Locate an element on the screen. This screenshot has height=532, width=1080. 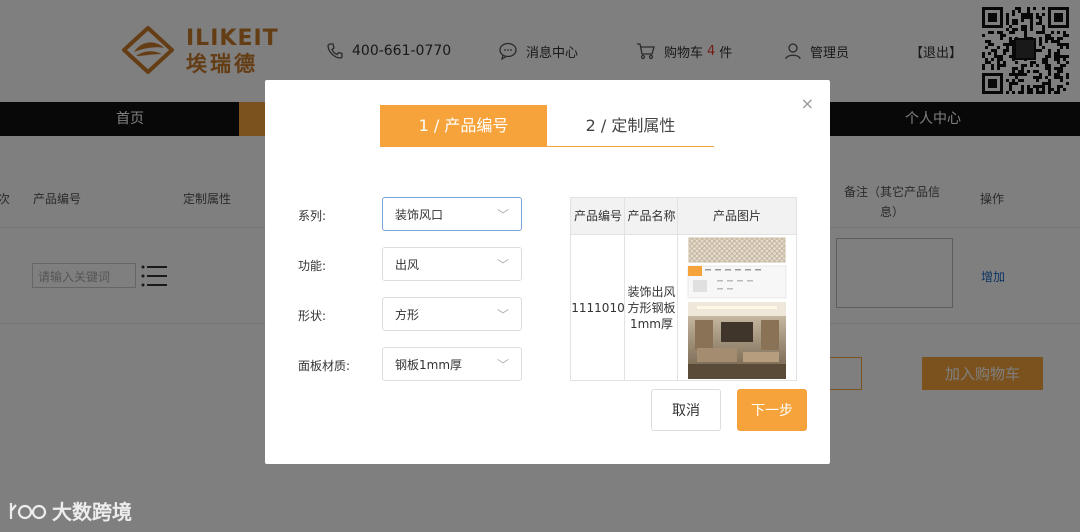
watermark: 大数跨境 is located at coordinates (70, 510).